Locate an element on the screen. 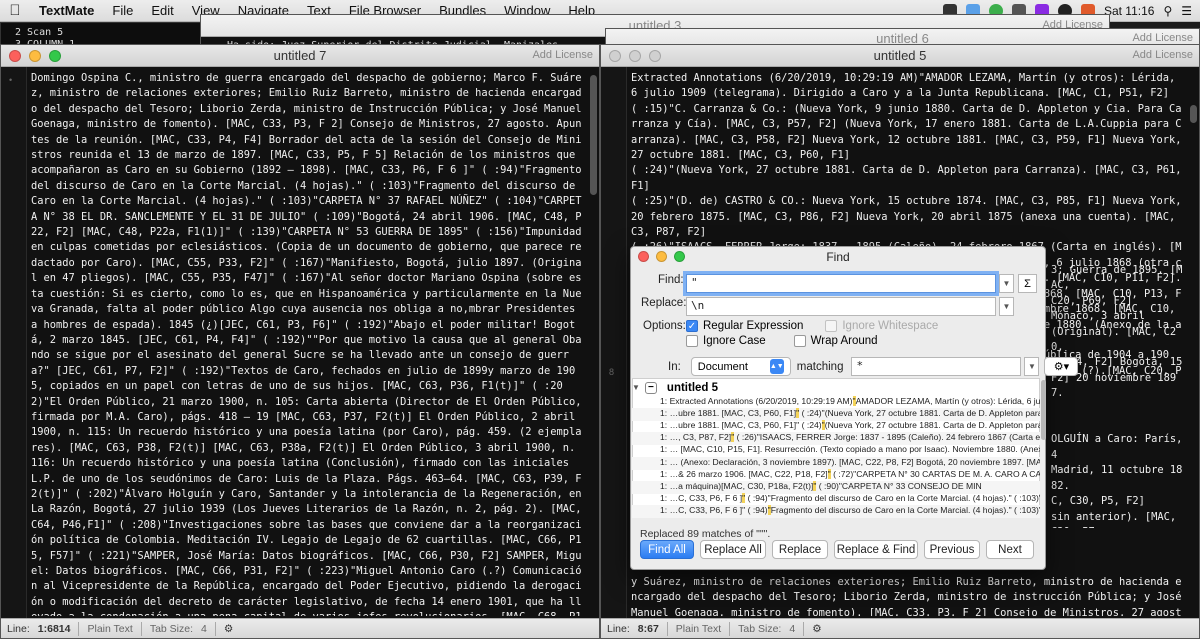 This screenshot has height=639, width=1200. previous-button: Previous is located at coordinates (952, 549).